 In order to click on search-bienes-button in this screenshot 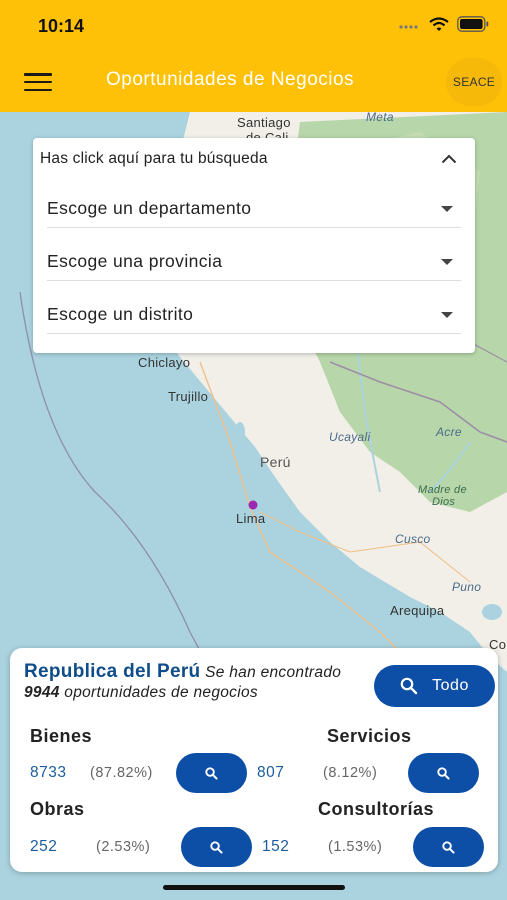, I will do `click(211, 773)`.